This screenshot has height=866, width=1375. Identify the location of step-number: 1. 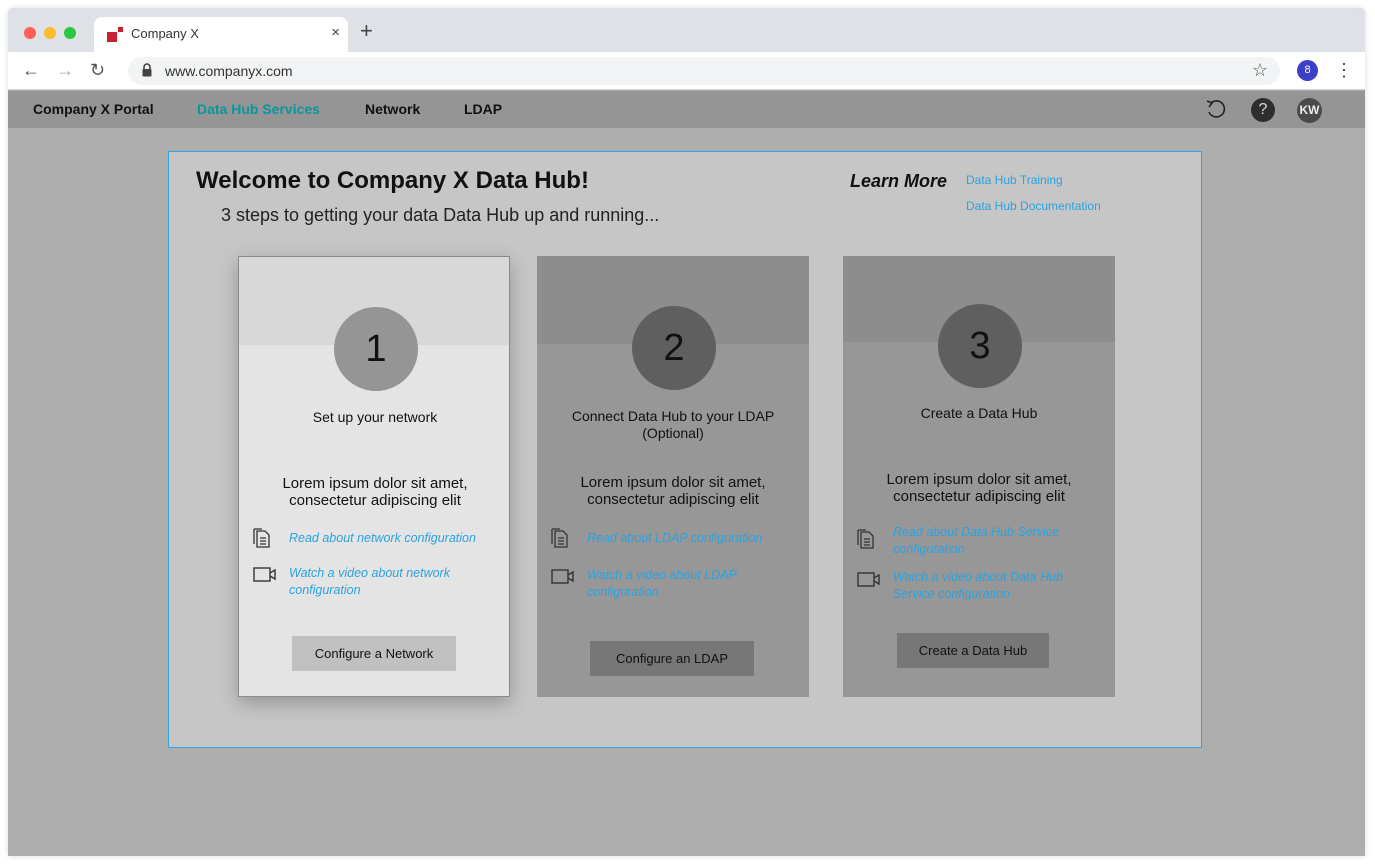
(376, 349).